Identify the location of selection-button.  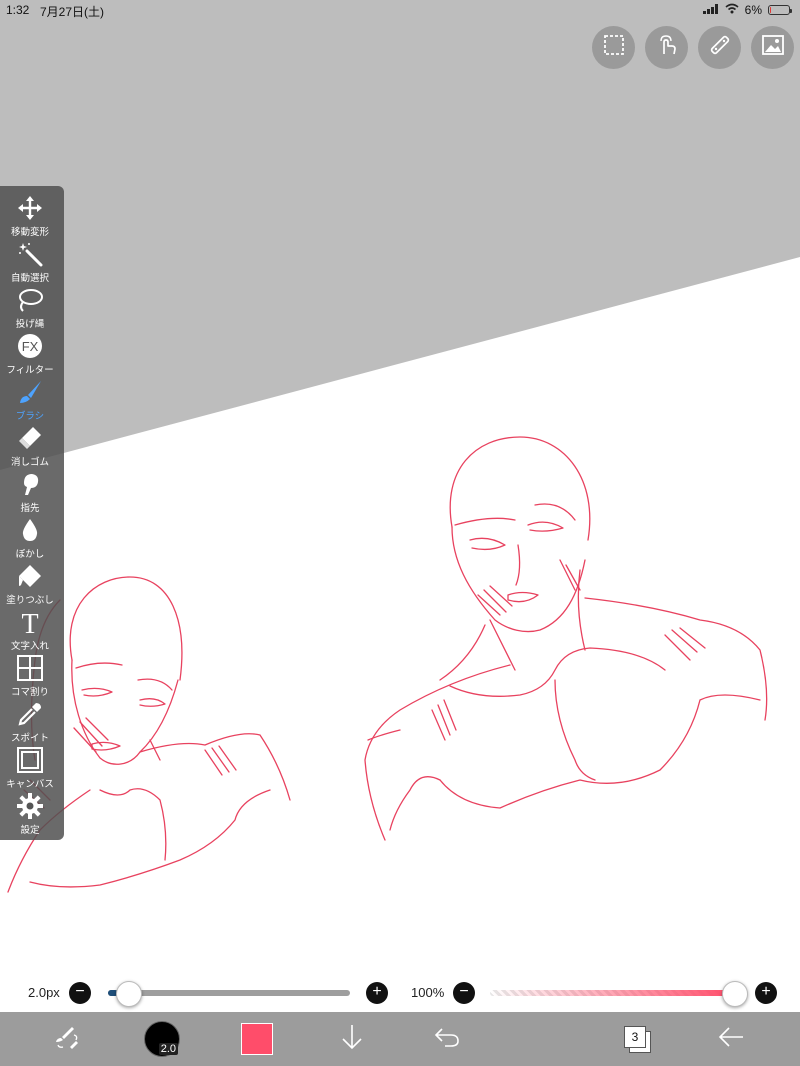
(613, 47).